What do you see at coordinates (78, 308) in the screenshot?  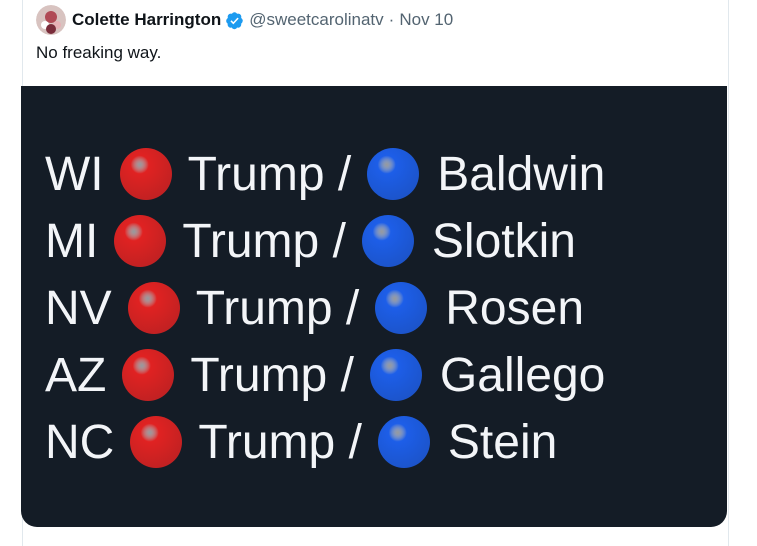 I see `state-label: NV` at bounding box center [78, 308].